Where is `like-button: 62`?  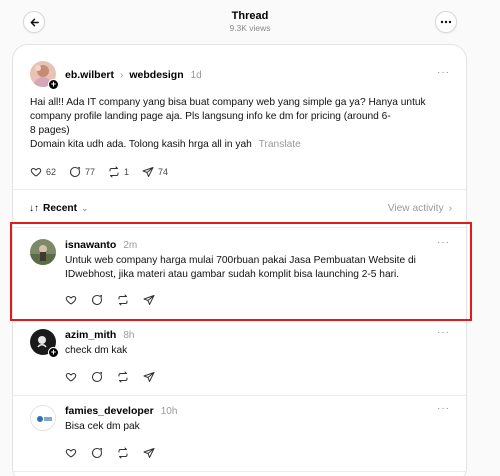 like-button: 62 is located at coordinates (43, 172).